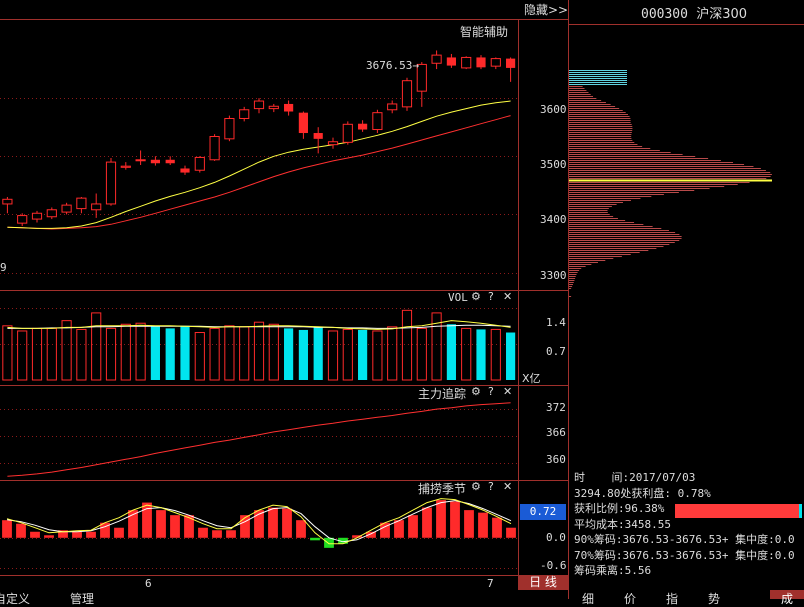  Describe the element at coordinates (738, 511) in the screenshot. I see `profit-ratio-bar` at that location.